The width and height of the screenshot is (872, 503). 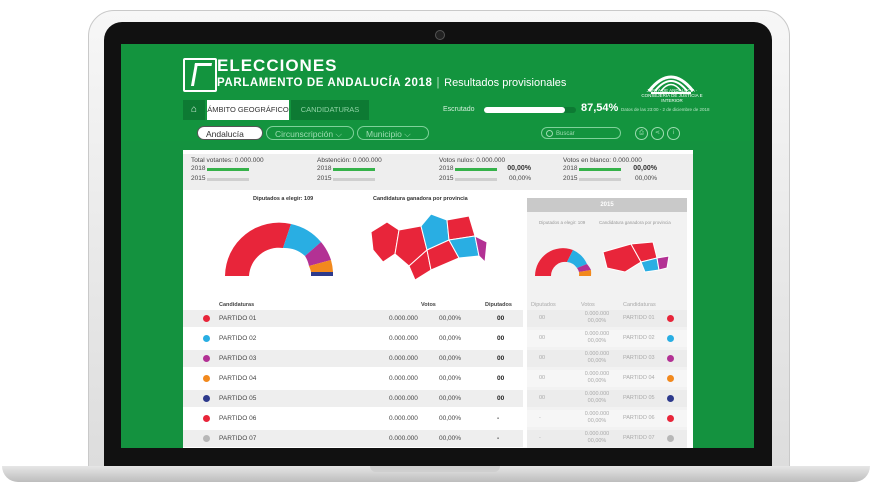 What do you see at coordinates (353, 438) in the screenshot?
I see `table-row: PARTIDO 07 0.000.000 00,00% -` at bounding box center [353, 438].